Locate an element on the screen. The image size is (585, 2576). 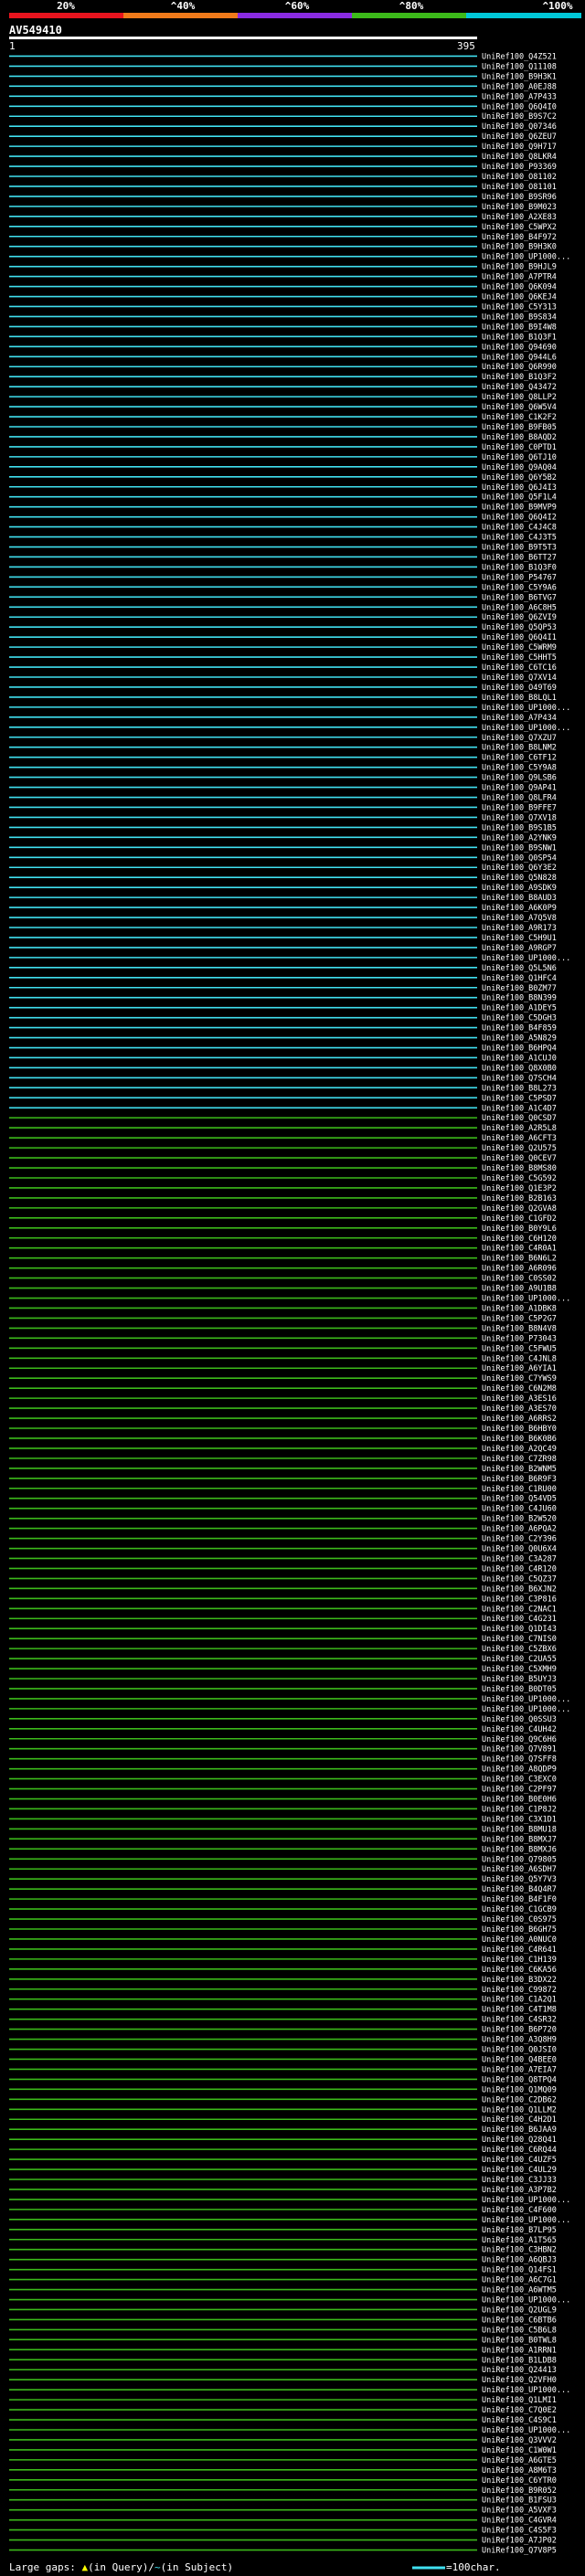
subject-label: UniRef100_A2R5L8 is located at coordinates (519, 1128).